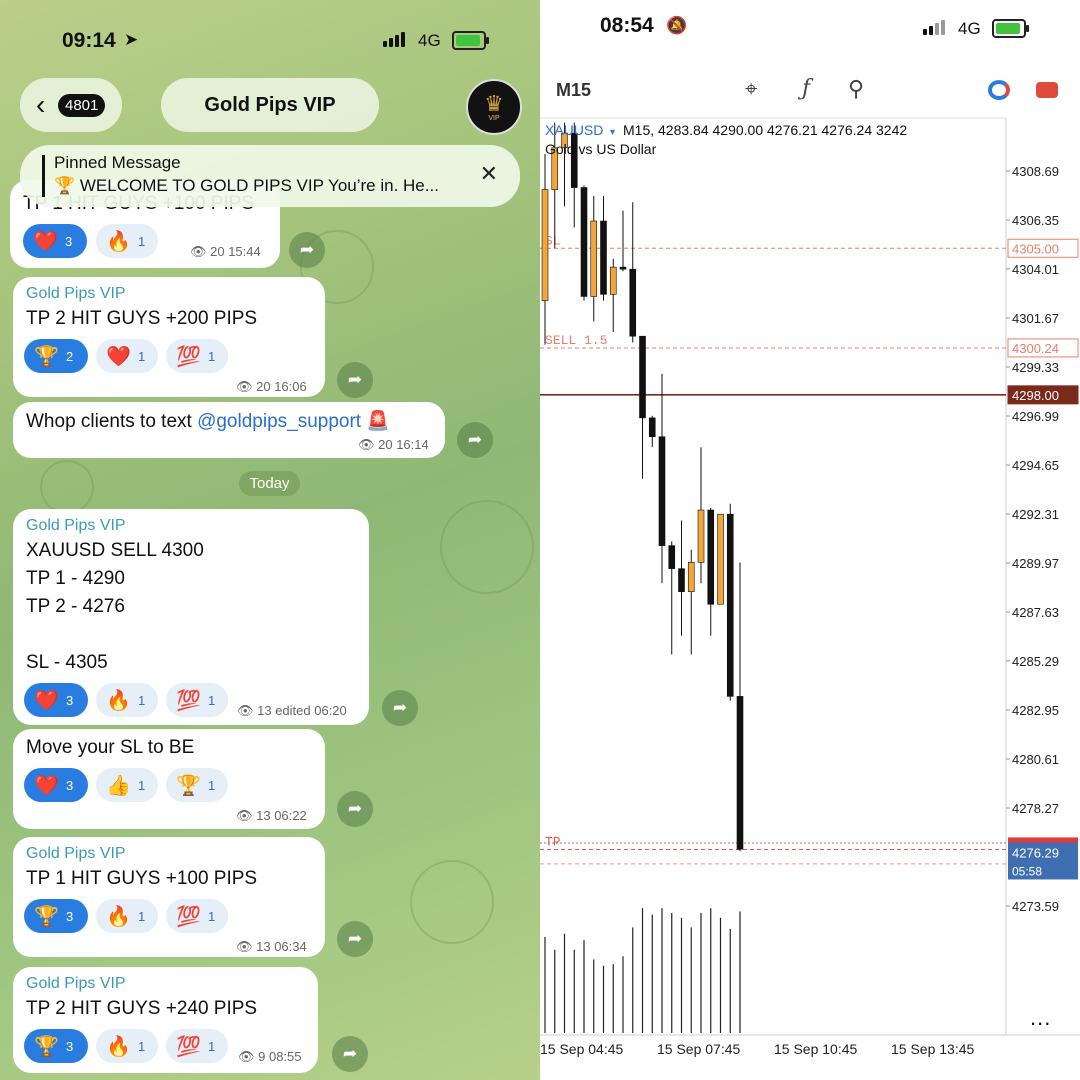  What do you see at coordinates (470, 40) in the screenshot?
I see `battery-icon` at bounding box center [470, 40].